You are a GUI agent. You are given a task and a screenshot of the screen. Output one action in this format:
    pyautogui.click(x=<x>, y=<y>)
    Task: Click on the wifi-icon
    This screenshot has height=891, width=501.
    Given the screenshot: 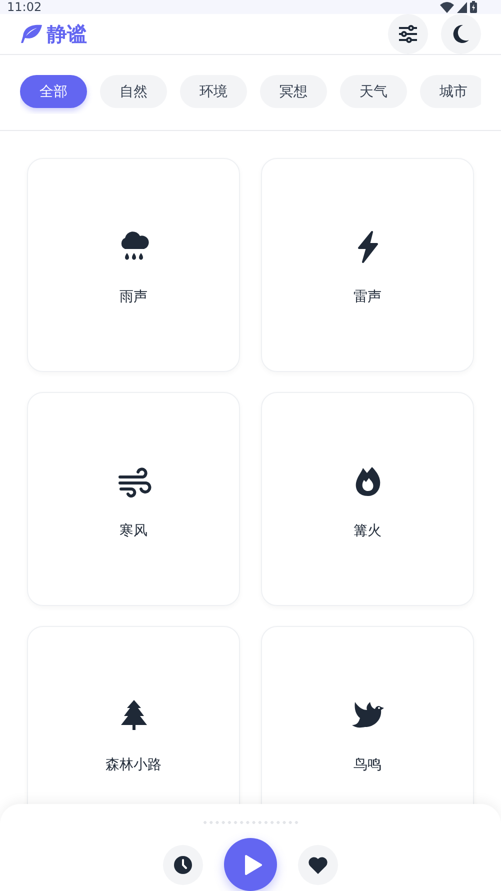 What is the action you would take?
    pyautogui.click(x=447, y=7)
    